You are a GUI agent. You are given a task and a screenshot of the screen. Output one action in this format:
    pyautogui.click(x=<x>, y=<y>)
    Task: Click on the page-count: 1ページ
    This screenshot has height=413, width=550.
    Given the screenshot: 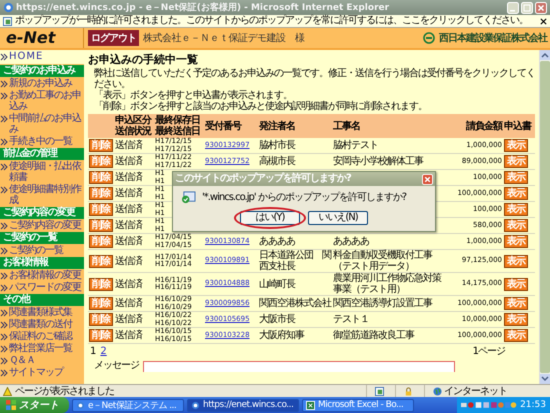 What is the action you would take?
    pyautogui.click(x=489, y=352)
    